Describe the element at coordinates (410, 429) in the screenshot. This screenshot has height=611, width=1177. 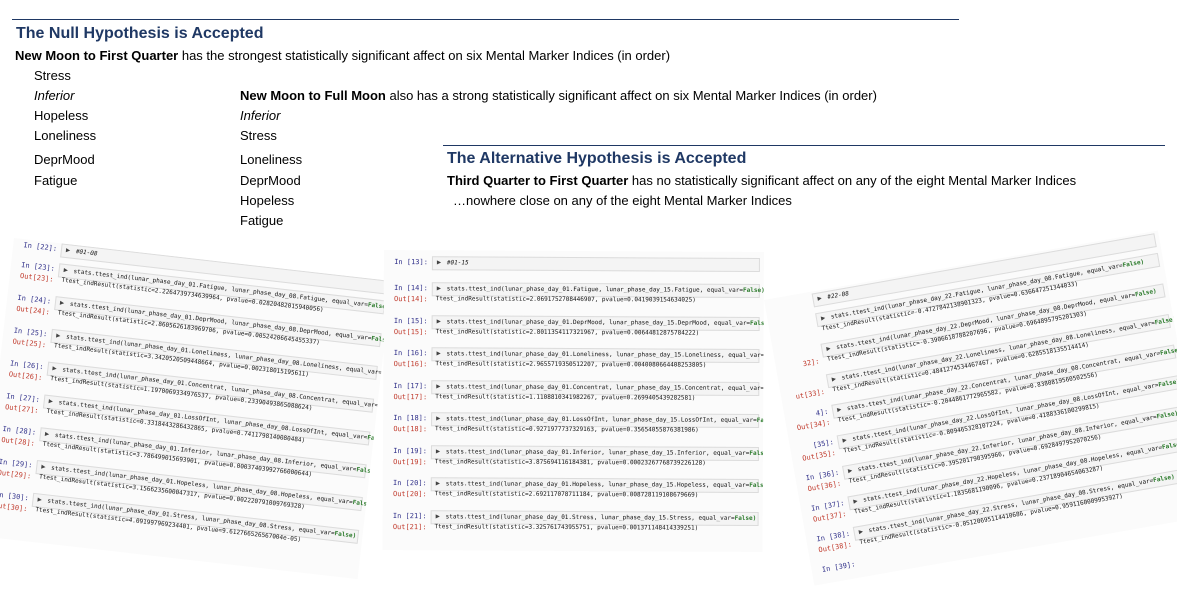
I see `cell-out-prompt: Out[18]:` at that location.